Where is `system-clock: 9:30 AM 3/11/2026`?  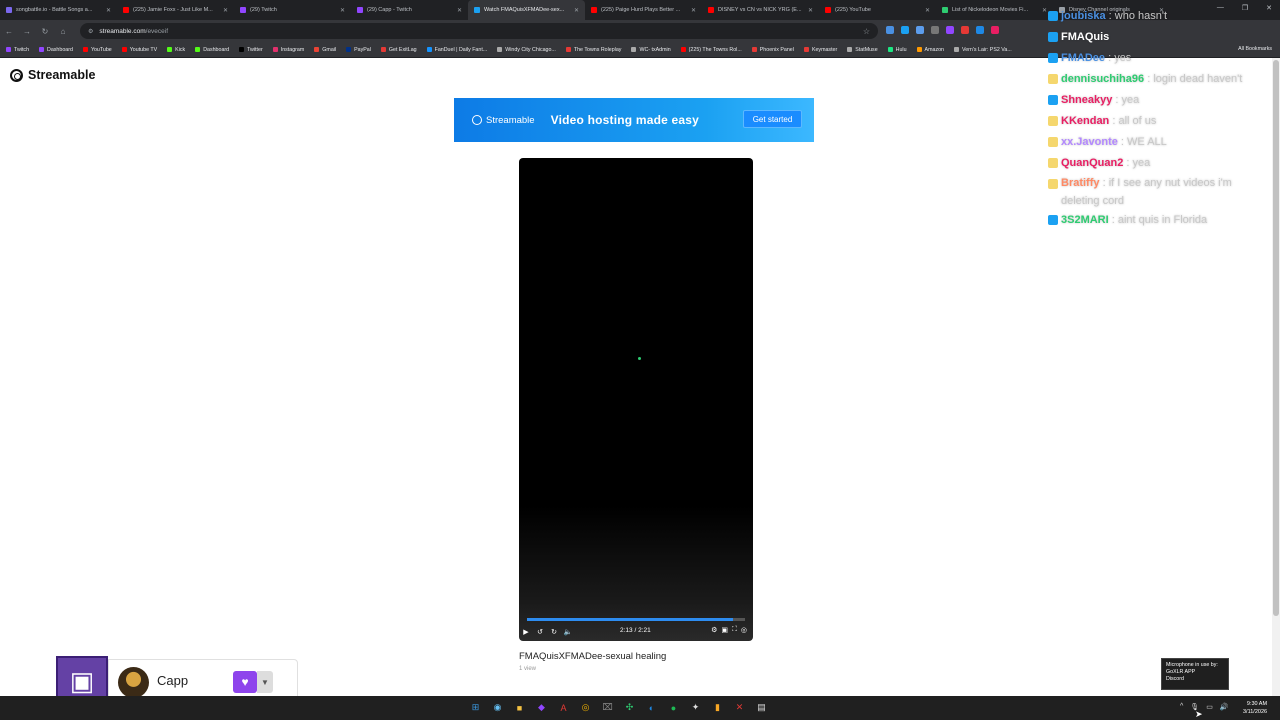
system-clock: 9:30 AM 3/11/2026 is located at coordinates (1255, 708).